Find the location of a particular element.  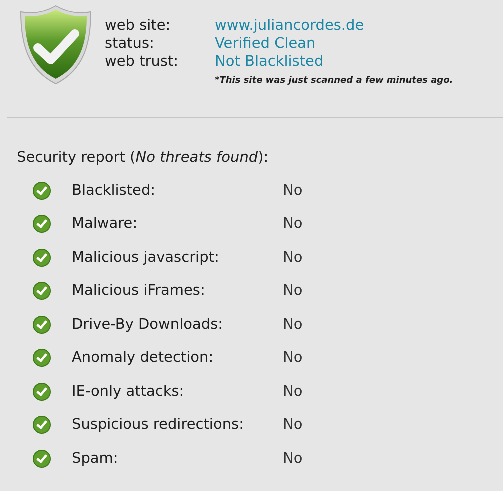

report-title: Security report (No threats found): is located at coordinates (143, 158).